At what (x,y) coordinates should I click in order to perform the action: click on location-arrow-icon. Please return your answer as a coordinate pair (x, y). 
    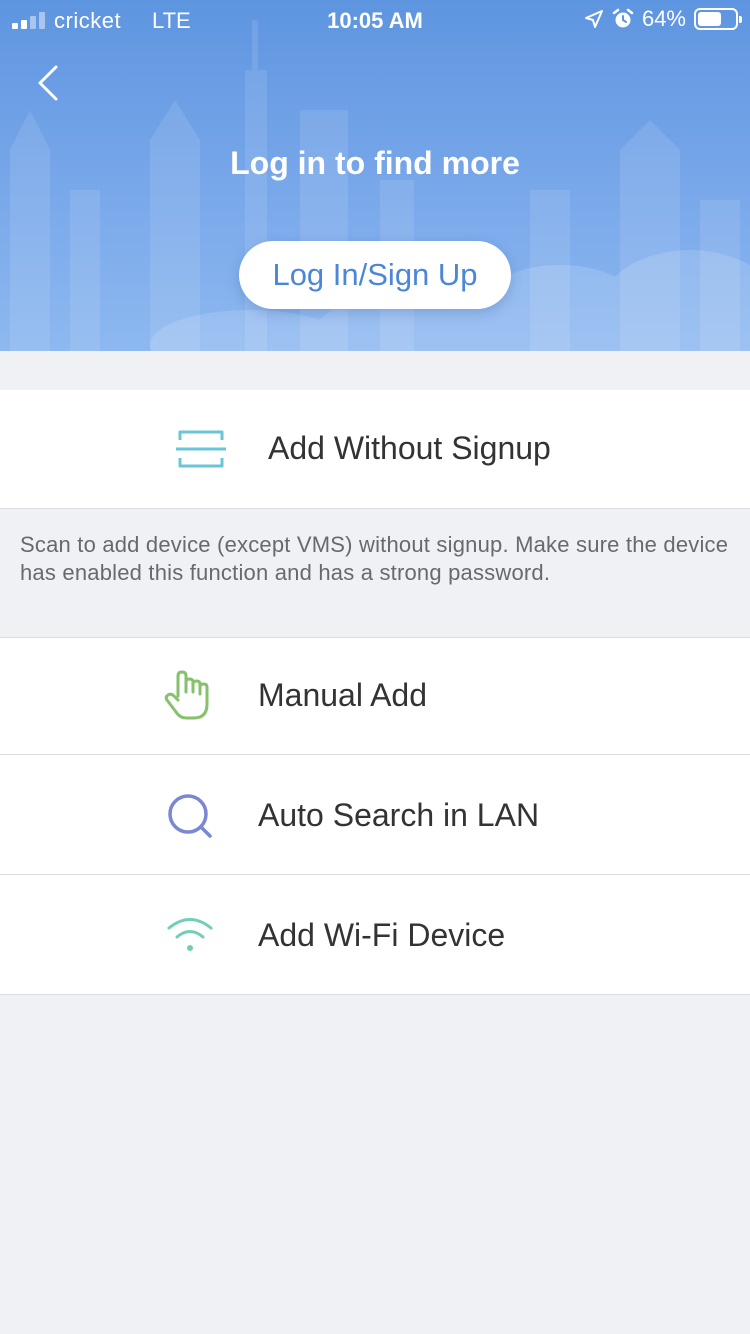
    Looking at the image, I should click on (593, 19).